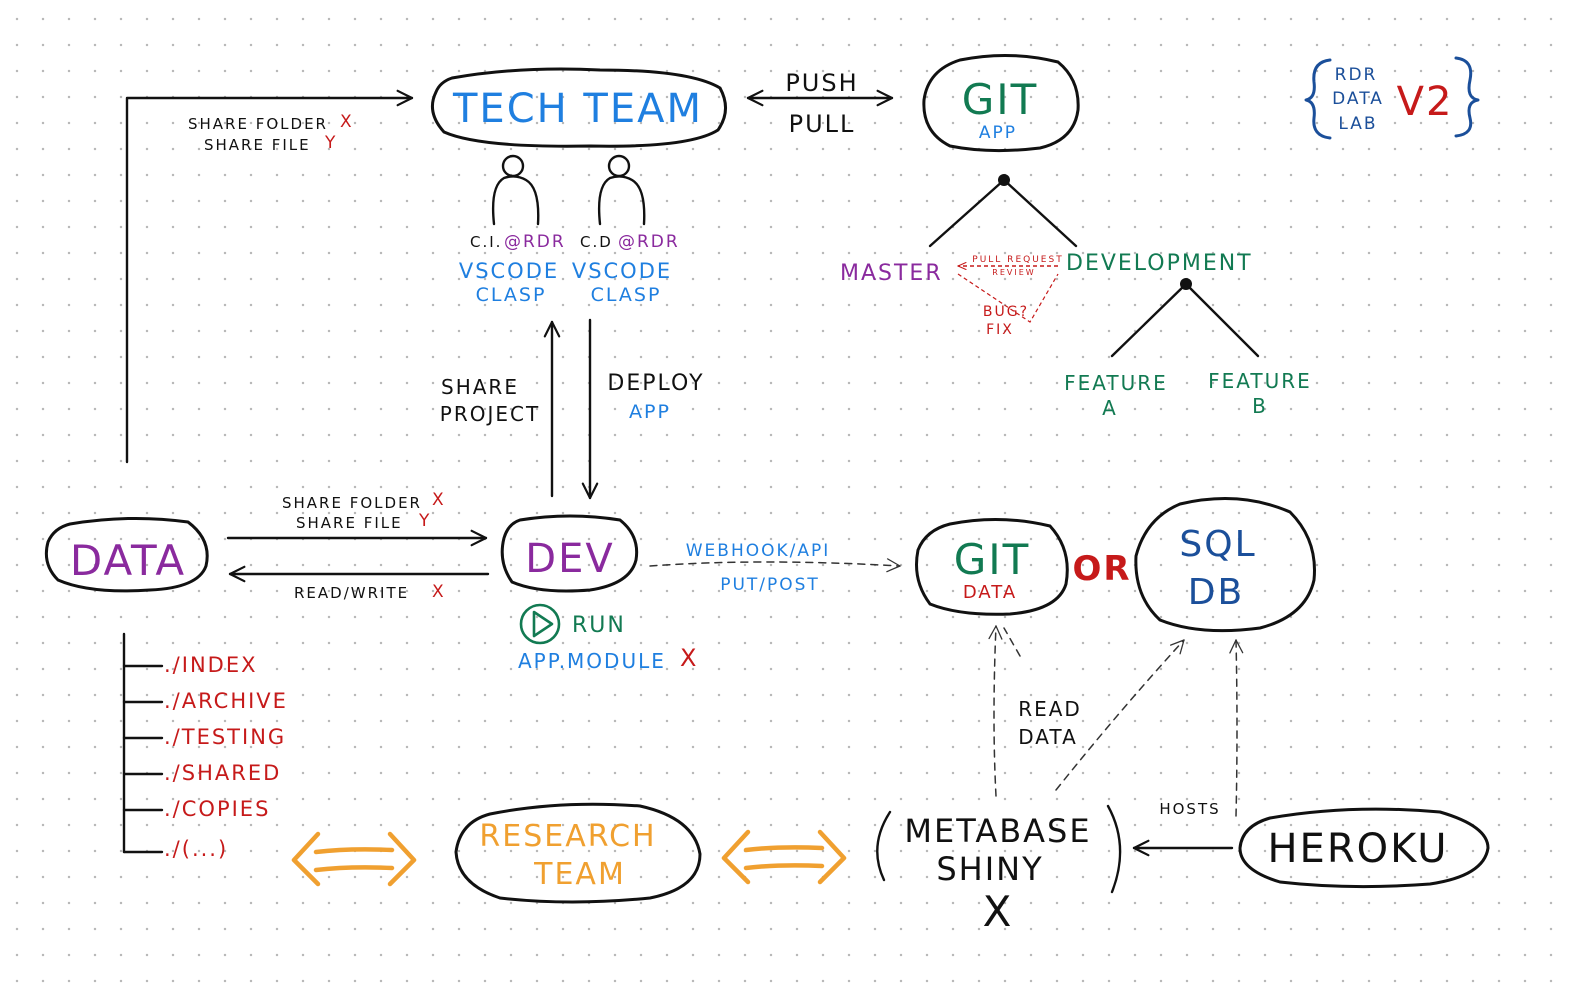 The width and height of the screenshot is (1571, 1000). What do you see at coordinates (210, 665) in the screenshot?
I see `folder-index: ./INDEX` at bounding box center [210, 665].